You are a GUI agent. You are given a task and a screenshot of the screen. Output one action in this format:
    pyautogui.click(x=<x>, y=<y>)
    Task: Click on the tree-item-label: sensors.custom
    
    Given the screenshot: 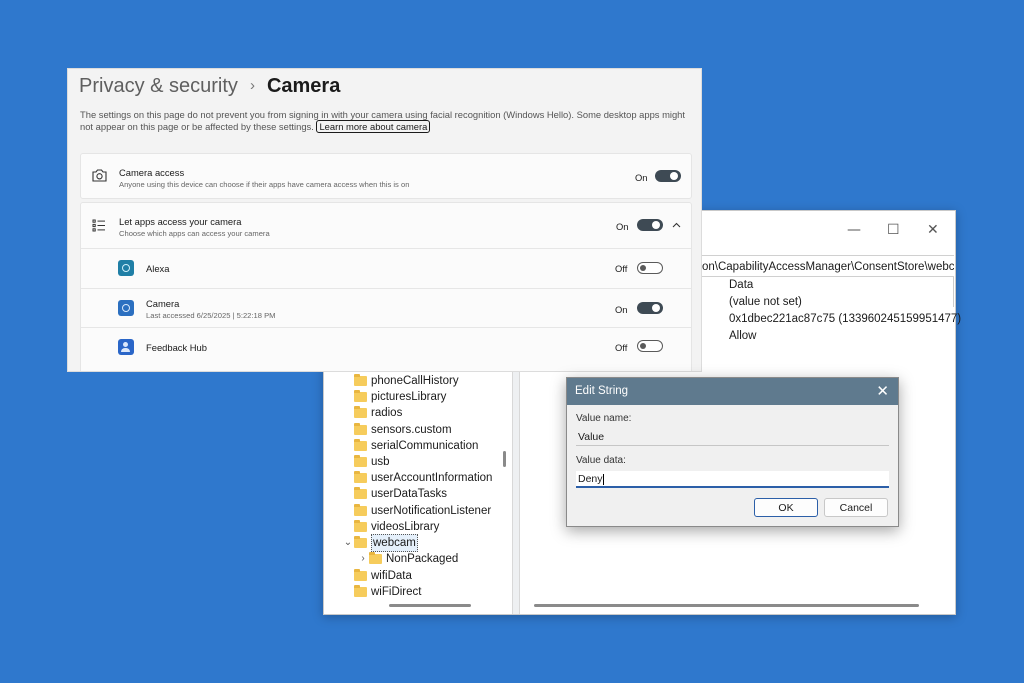 What is the action you would take?
    pyautogui.click(x=411, y=430)
    